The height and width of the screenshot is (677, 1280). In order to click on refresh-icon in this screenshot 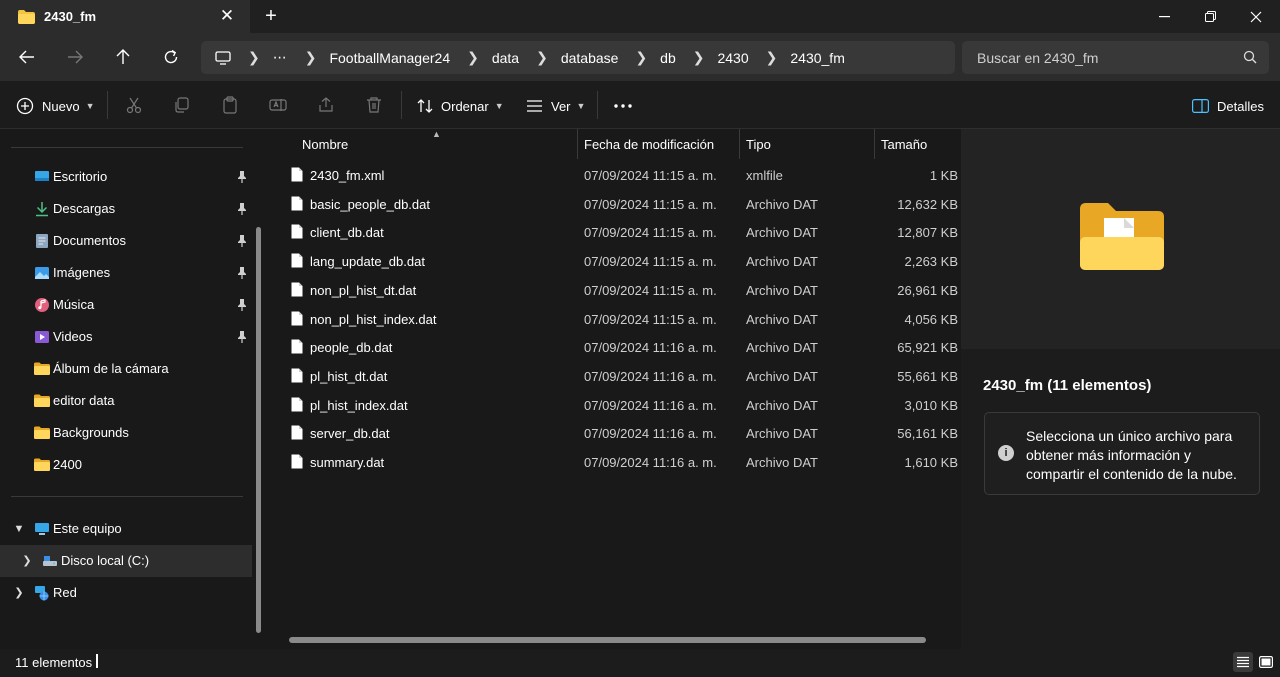, I will do `click(171, 56)`.